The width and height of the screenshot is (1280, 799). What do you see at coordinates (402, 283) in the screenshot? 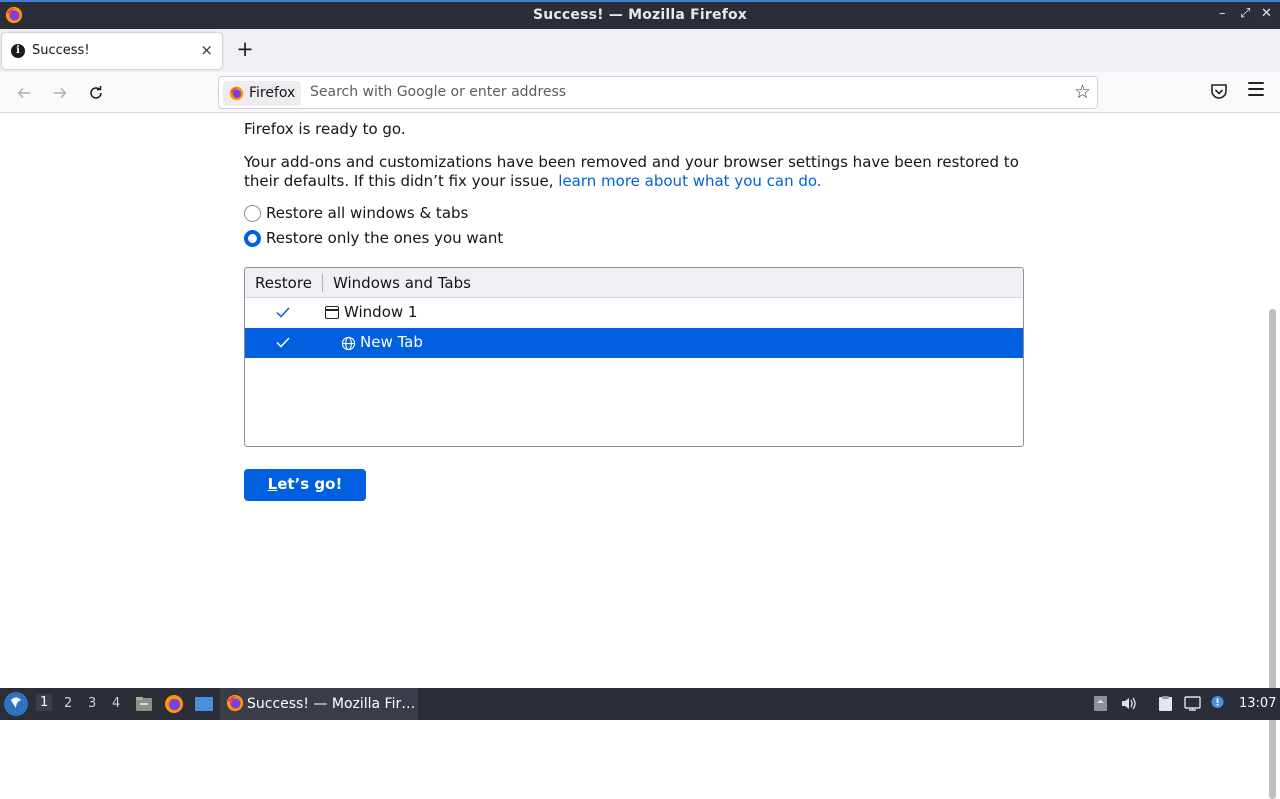
I see `column-windows-tabs: Windows and Tabs` at bounding box center [402, 283].